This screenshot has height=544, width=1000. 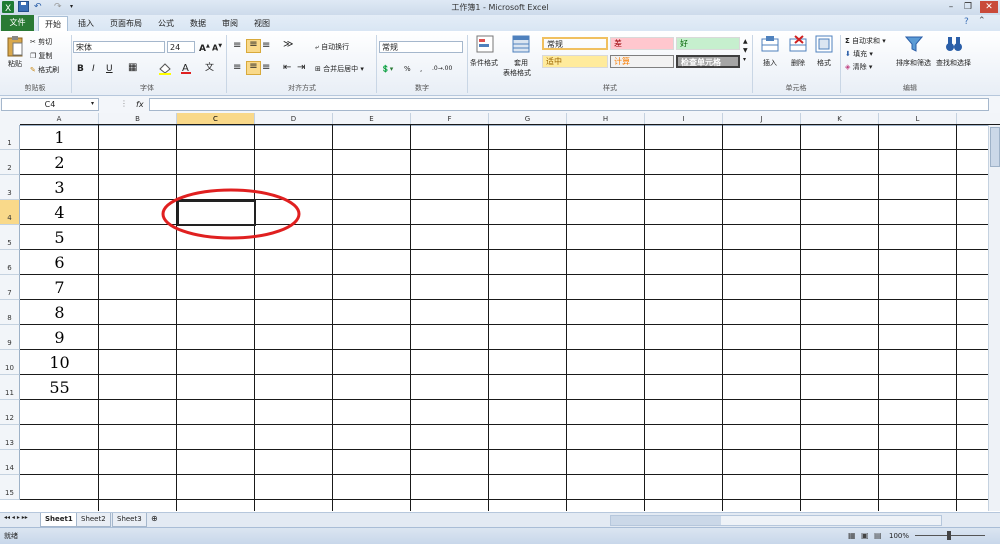 I want to click on bold-button: B, so click(x=80, y=69).